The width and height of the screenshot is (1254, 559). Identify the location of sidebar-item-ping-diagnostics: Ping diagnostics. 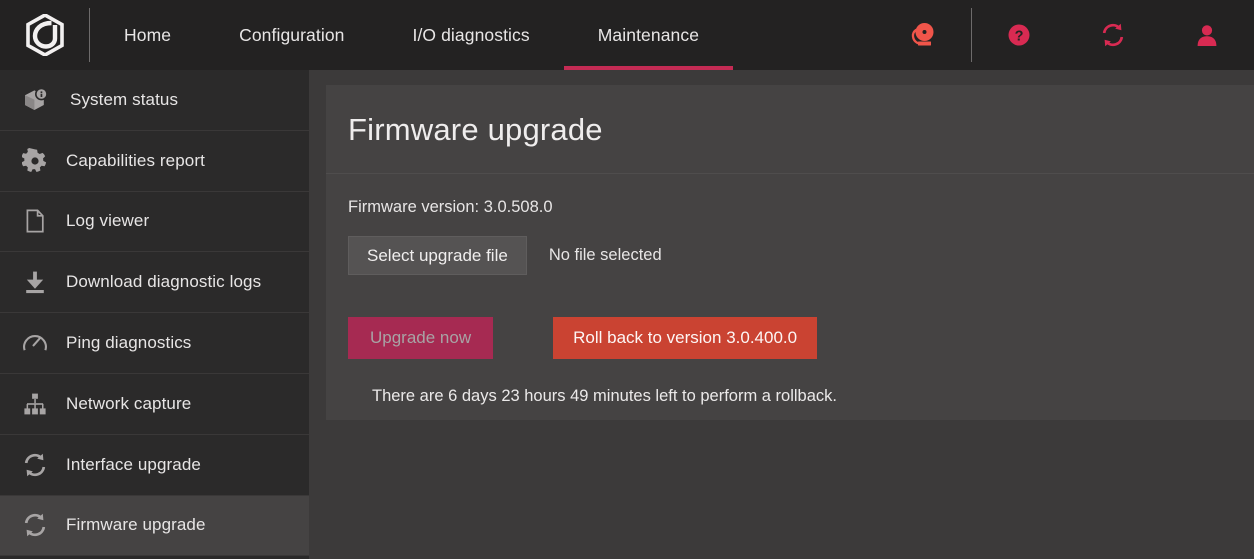
(154, 343).